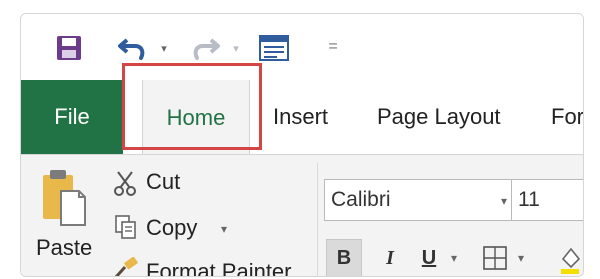 Image resolution: width=600 pixels, height=279 pixels. I want to click on paste-button-label: Paste, so click(64, 248).